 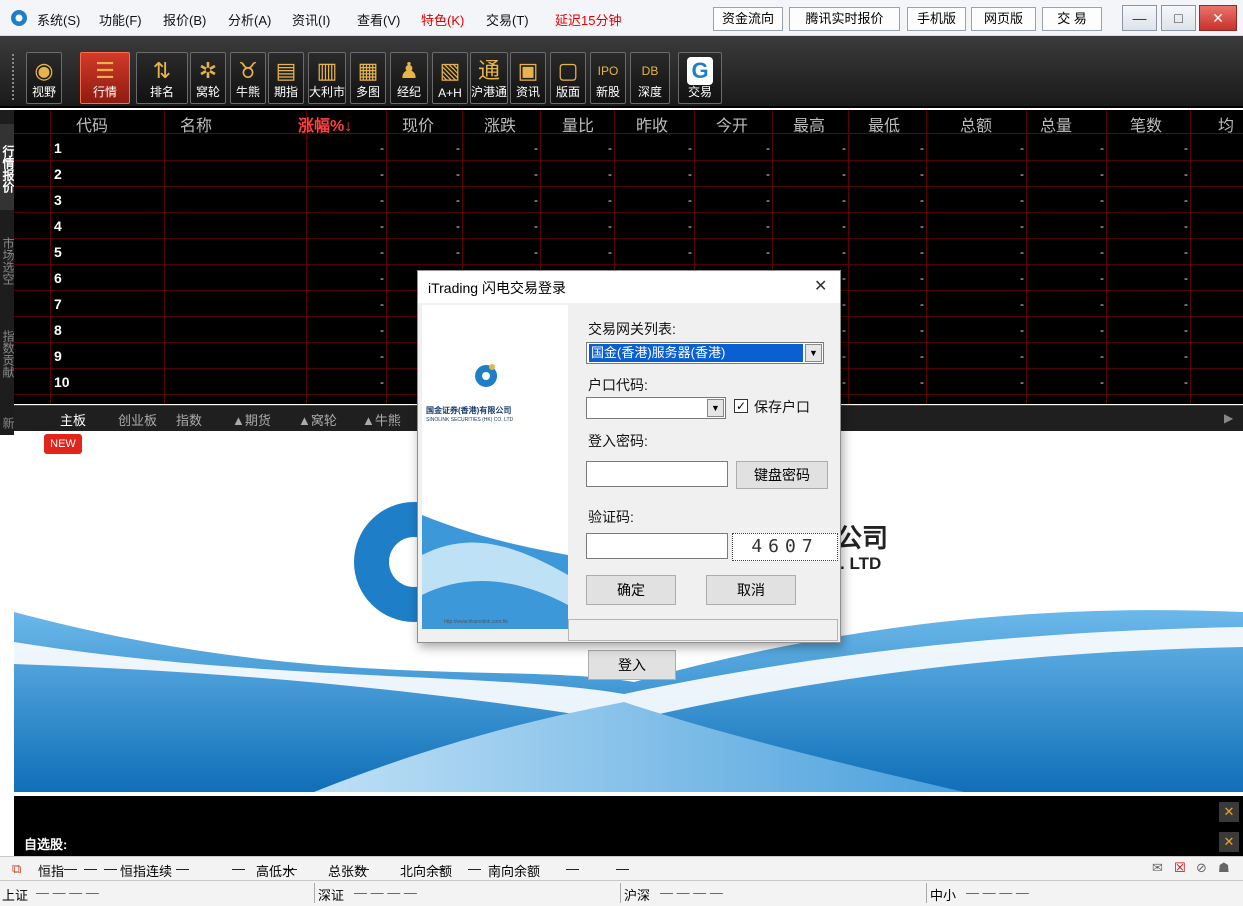 I want to click on brand-website: http://www.hksinolink.com.hk, so click(x=476, y=622).